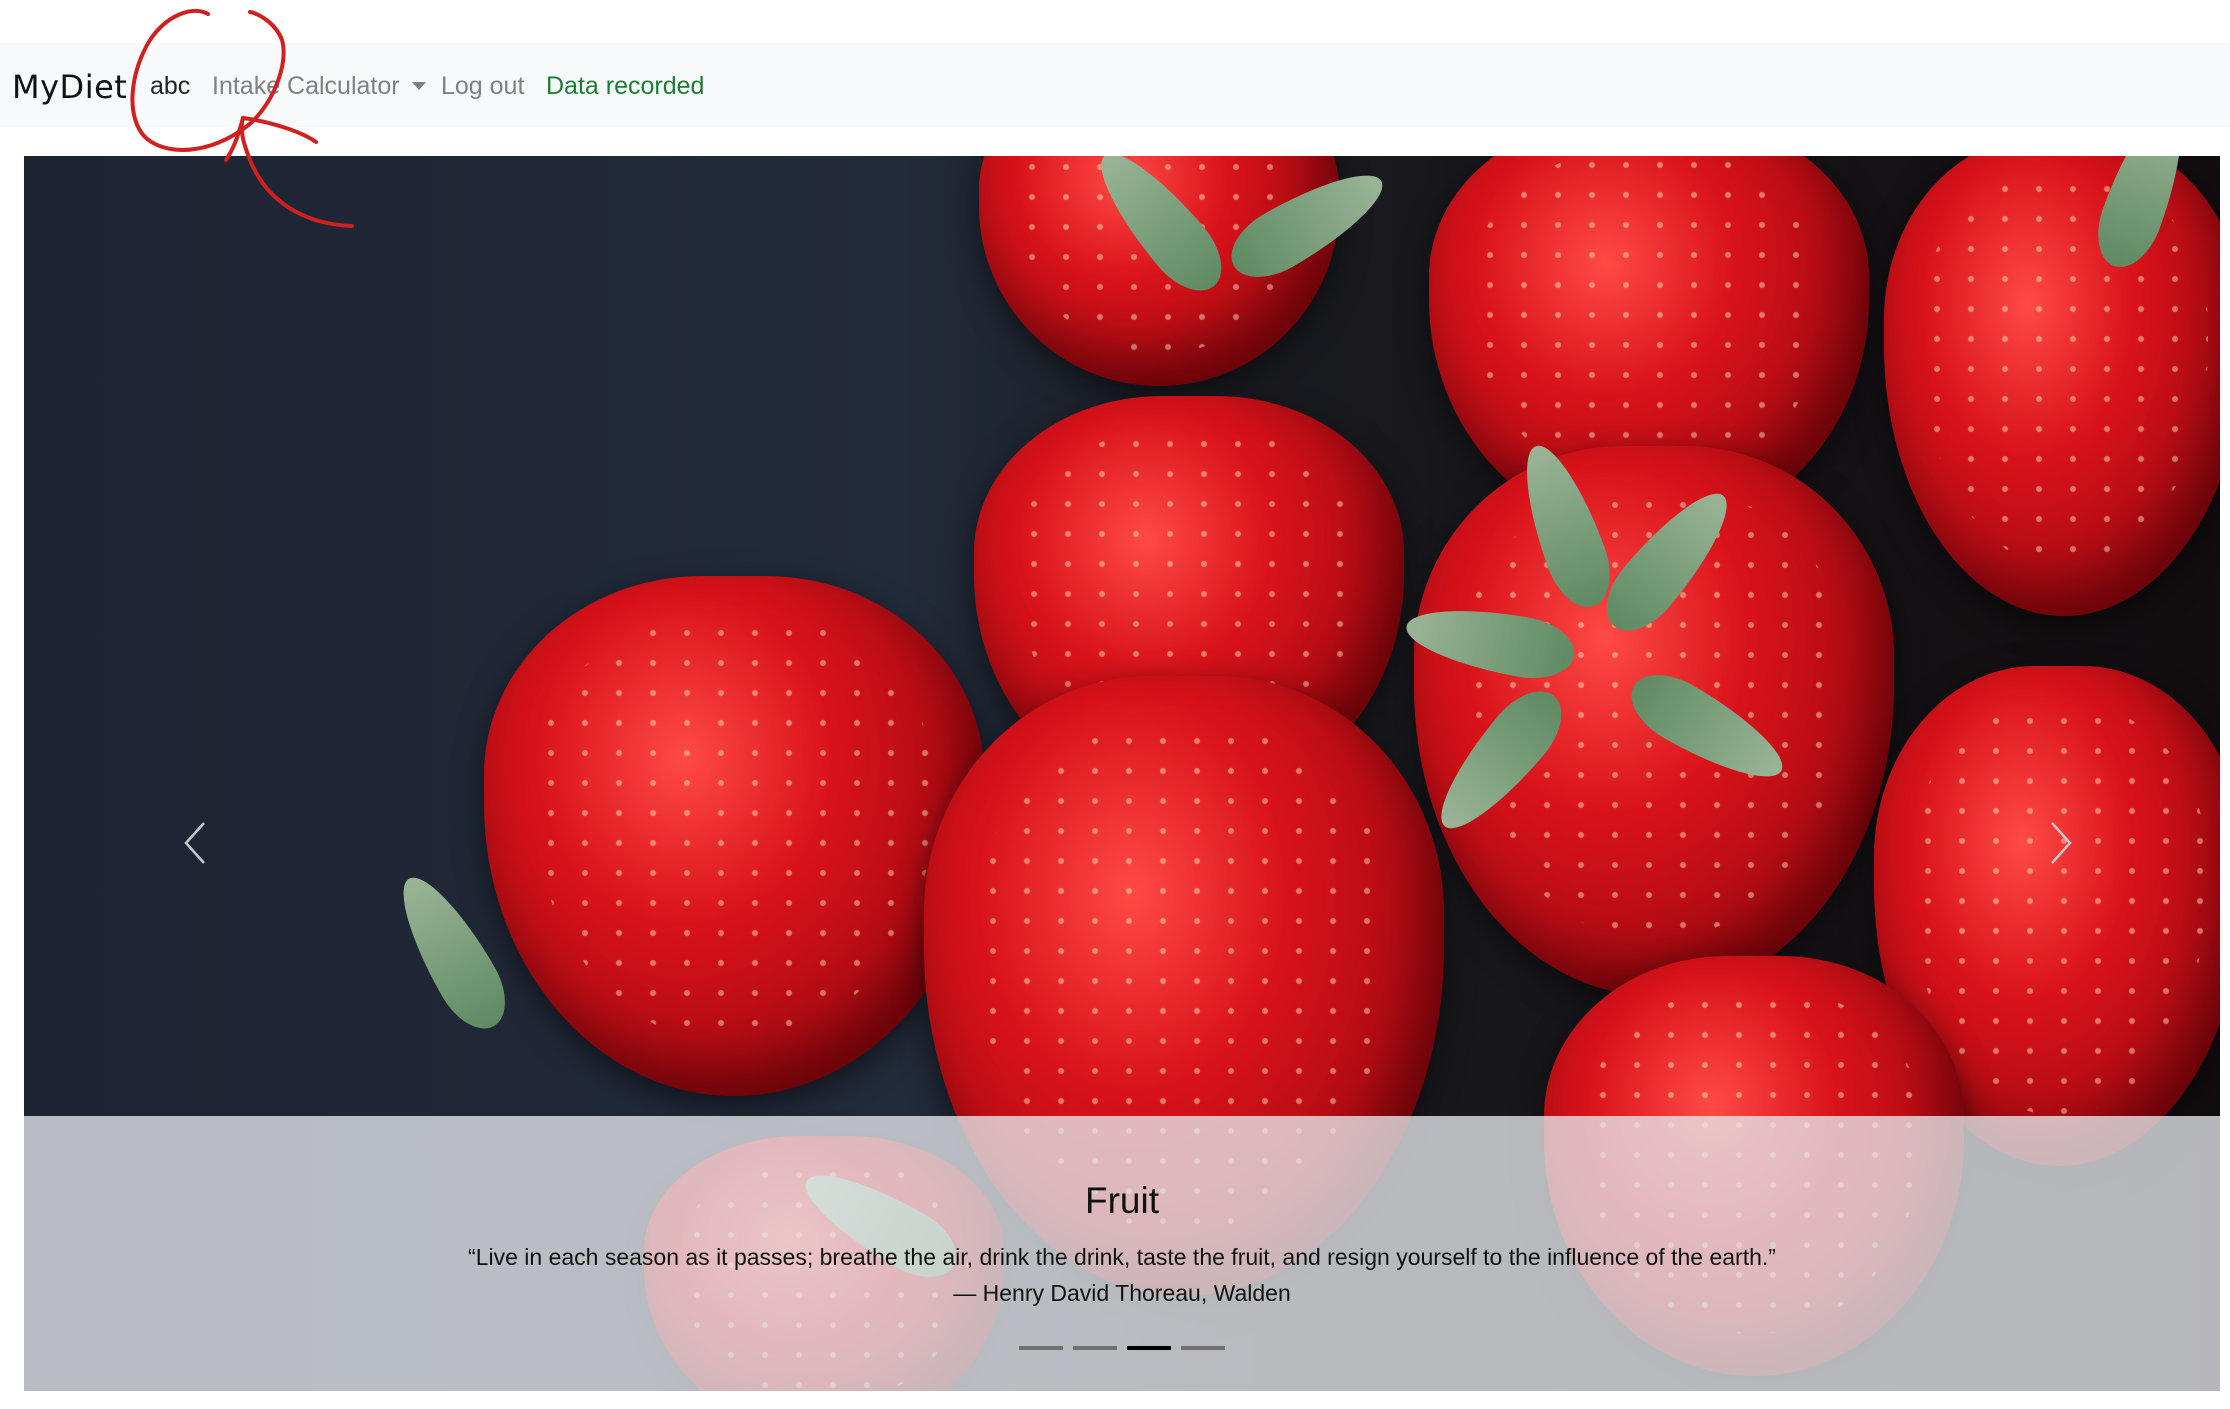 The height and width of the screenshot is (1409, 2230). I want to click on chevron-right-icon, so click(2061, 843).